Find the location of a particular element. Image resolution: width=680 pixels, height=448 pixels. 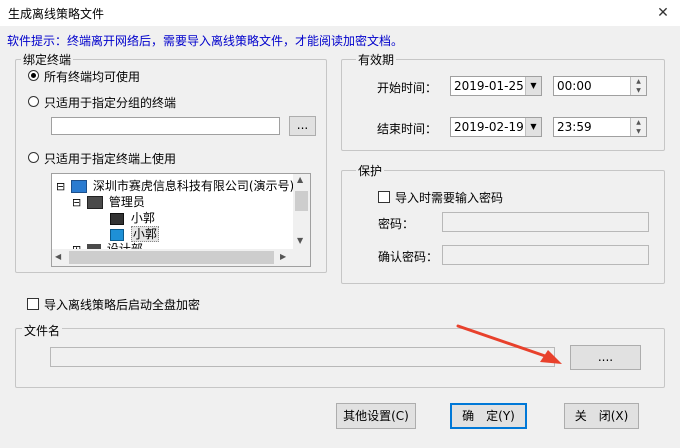

end-time-label: 结束时间： is located at coordinates (407, 129).